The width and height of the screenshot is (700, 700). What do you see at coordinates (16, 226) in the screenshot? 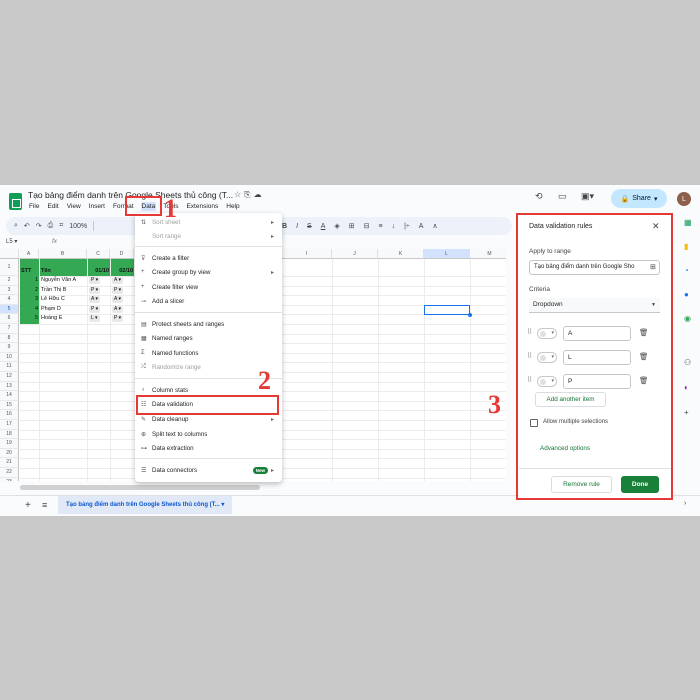
I see `search-icon: ⌕` at bounding box center [16, 226].